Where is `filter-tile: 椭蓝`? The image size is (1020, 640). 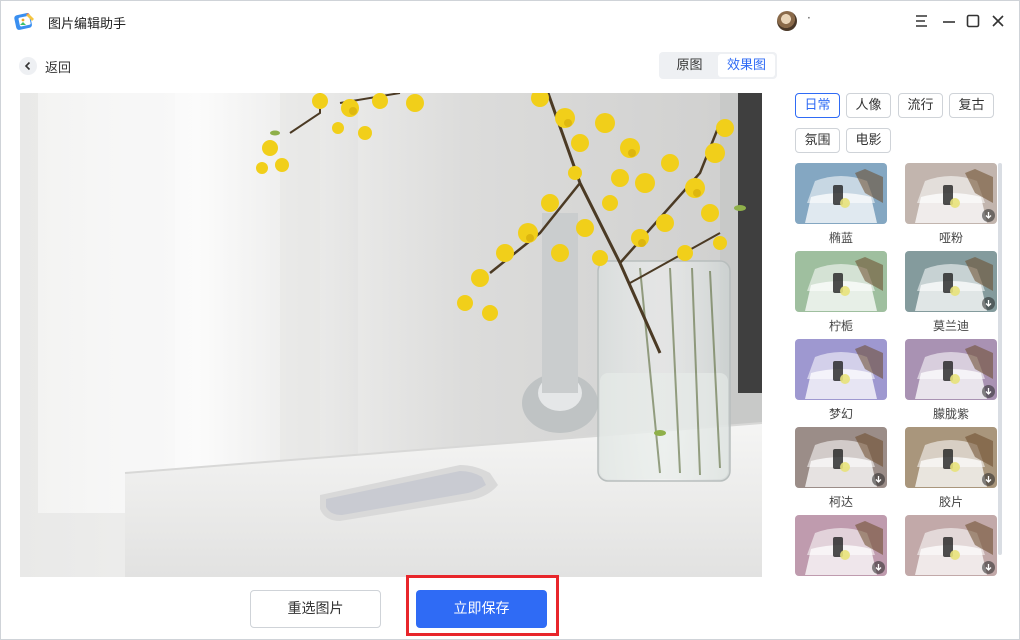 filter-tile: 椭蓝 is located at coordinates (841, 206).